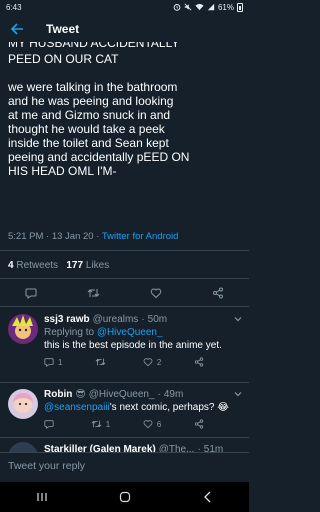 Image resolution: width=320 pixels, height=512 pixels. I want to click on reply-header: Robin 😎 @HiveQueen_ · 49m, so click(114, 394).